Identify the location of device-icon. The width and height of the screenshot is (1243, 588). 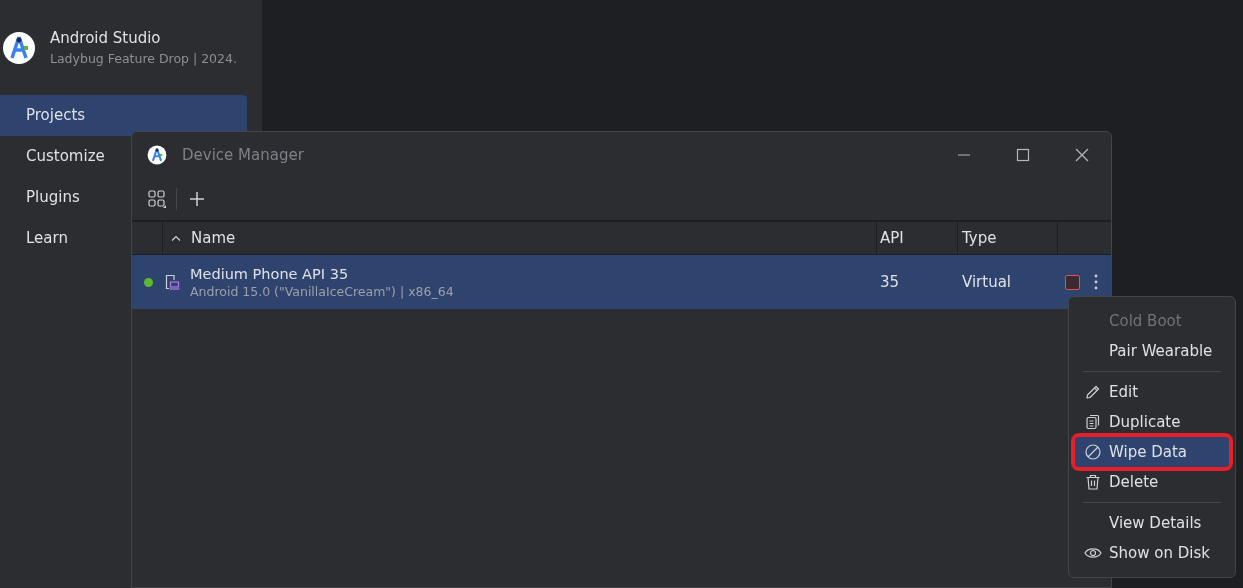
(172, 282).